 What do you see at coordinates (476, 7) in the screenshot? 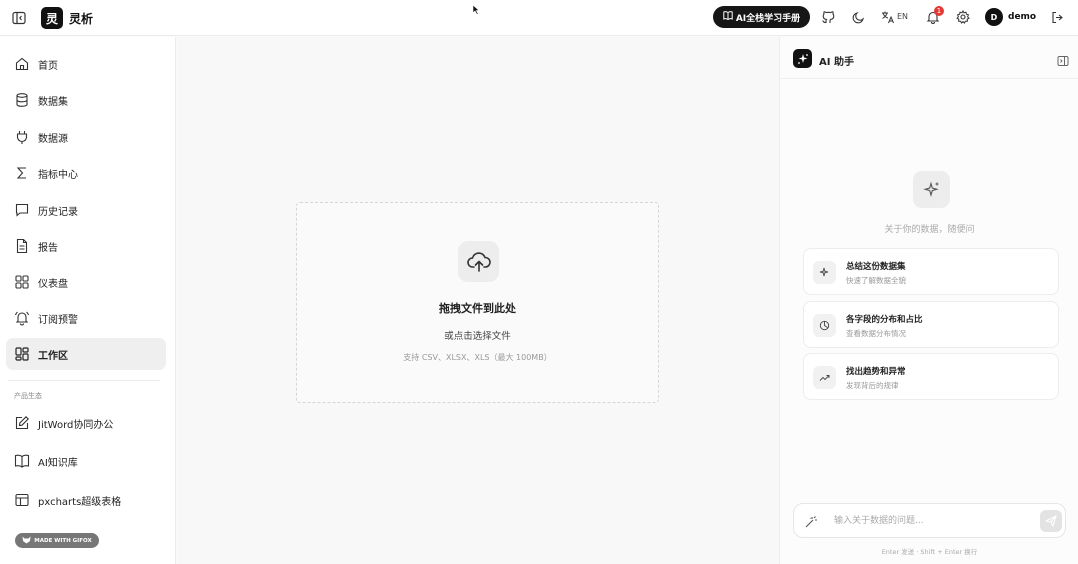
I see `mouse-cursor-icon` at bounding box center [476, 7].